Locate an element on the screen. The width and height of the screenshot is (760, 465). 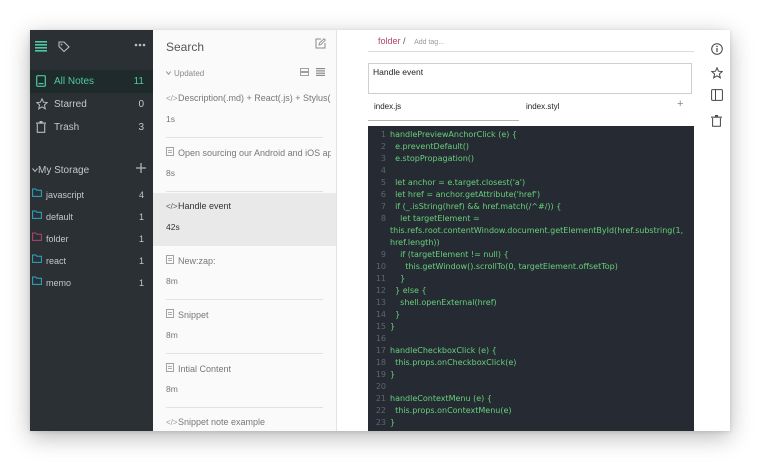
folder-javascript: javascript 4 is located at coordinates (91, 195).